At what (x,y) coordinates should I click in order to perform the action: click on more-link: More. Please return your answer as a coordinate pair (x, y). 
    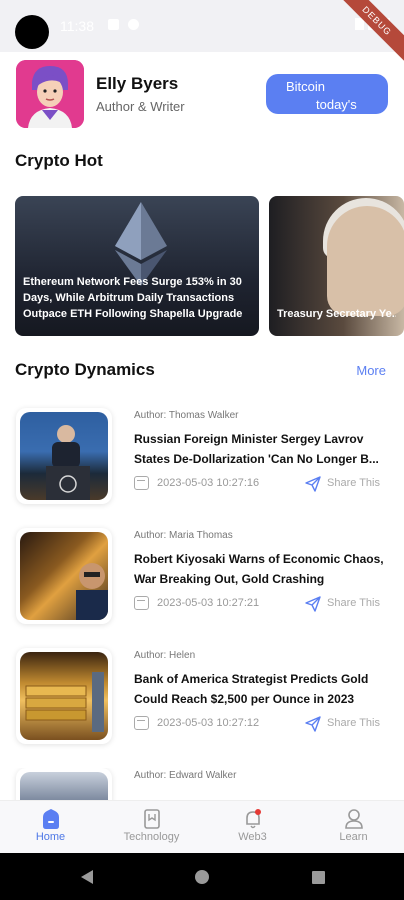
    Looking at the image, I should click on (371, 370).